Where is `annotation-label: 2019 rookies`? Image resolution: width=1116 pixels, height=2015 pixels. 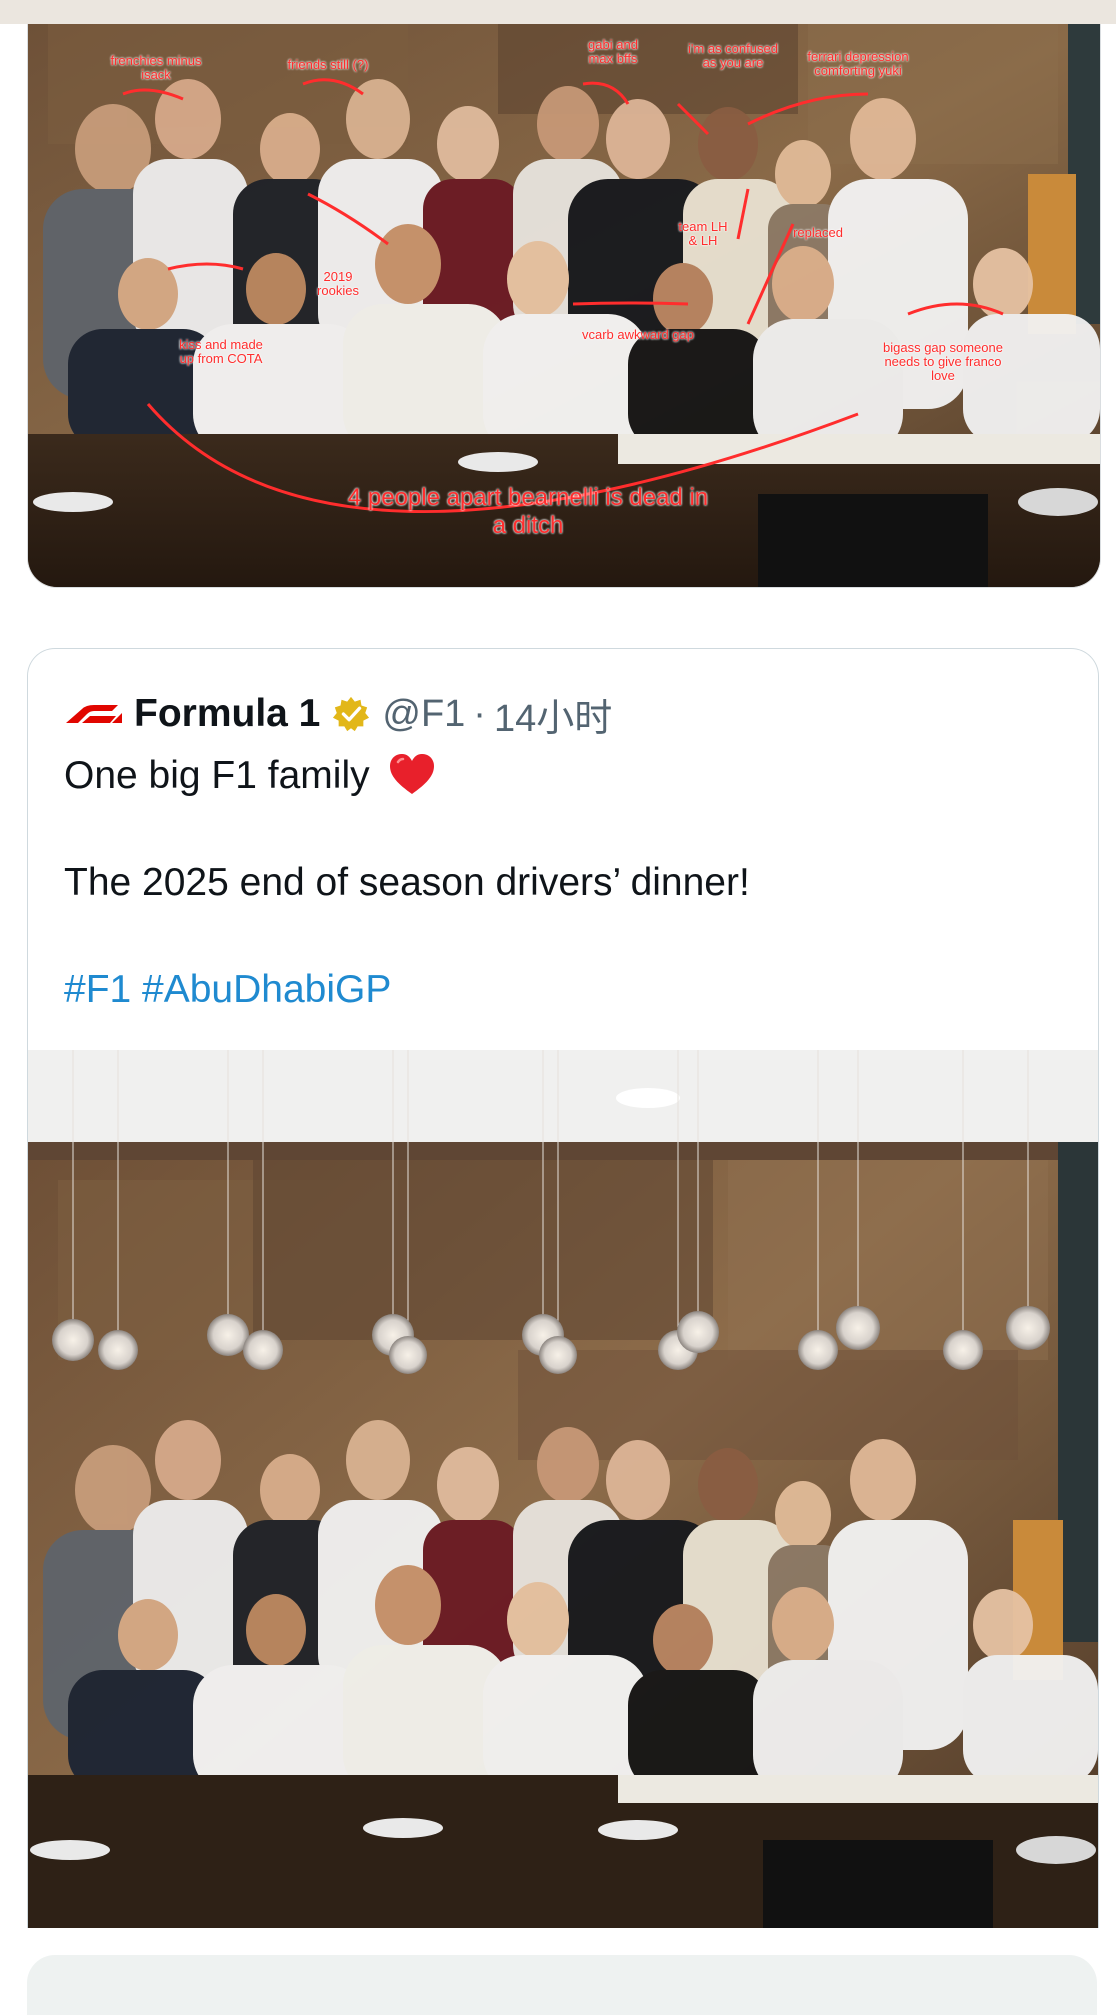 annotation-label: 2019 rookies is located at coordinates (338, 283).